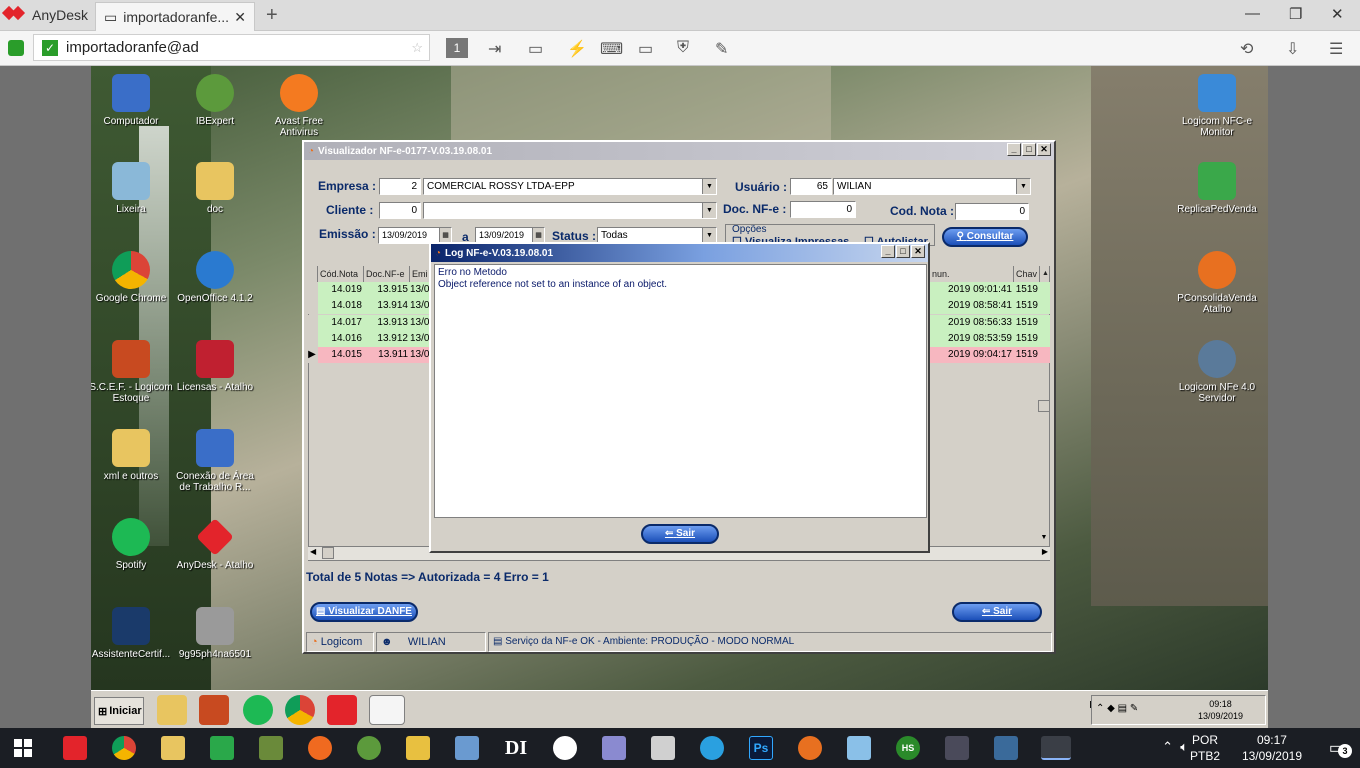 The image size is (1360, 768). What do you see at coordinates (888, 251) in the screenshot?
I see `log-minimize-button: _` at bounding box center [888, 251].